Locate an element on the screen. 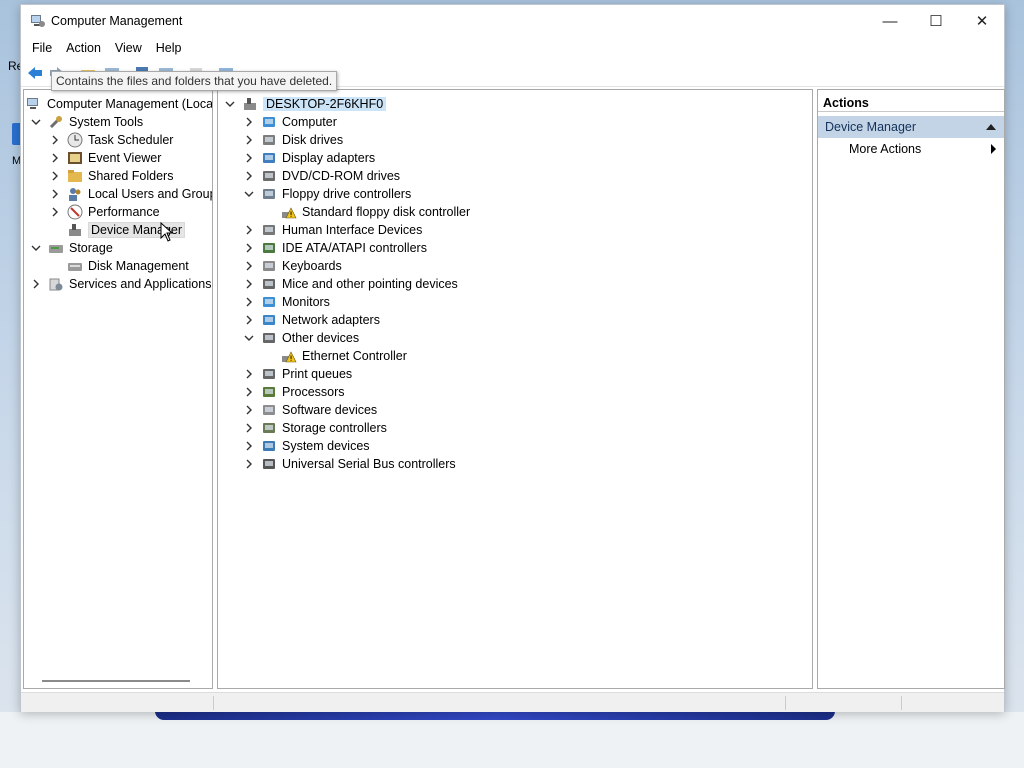 The height and width of the screenshot is (768, 1024). maximize-button: ☐ is located at coordinates (936, 21).